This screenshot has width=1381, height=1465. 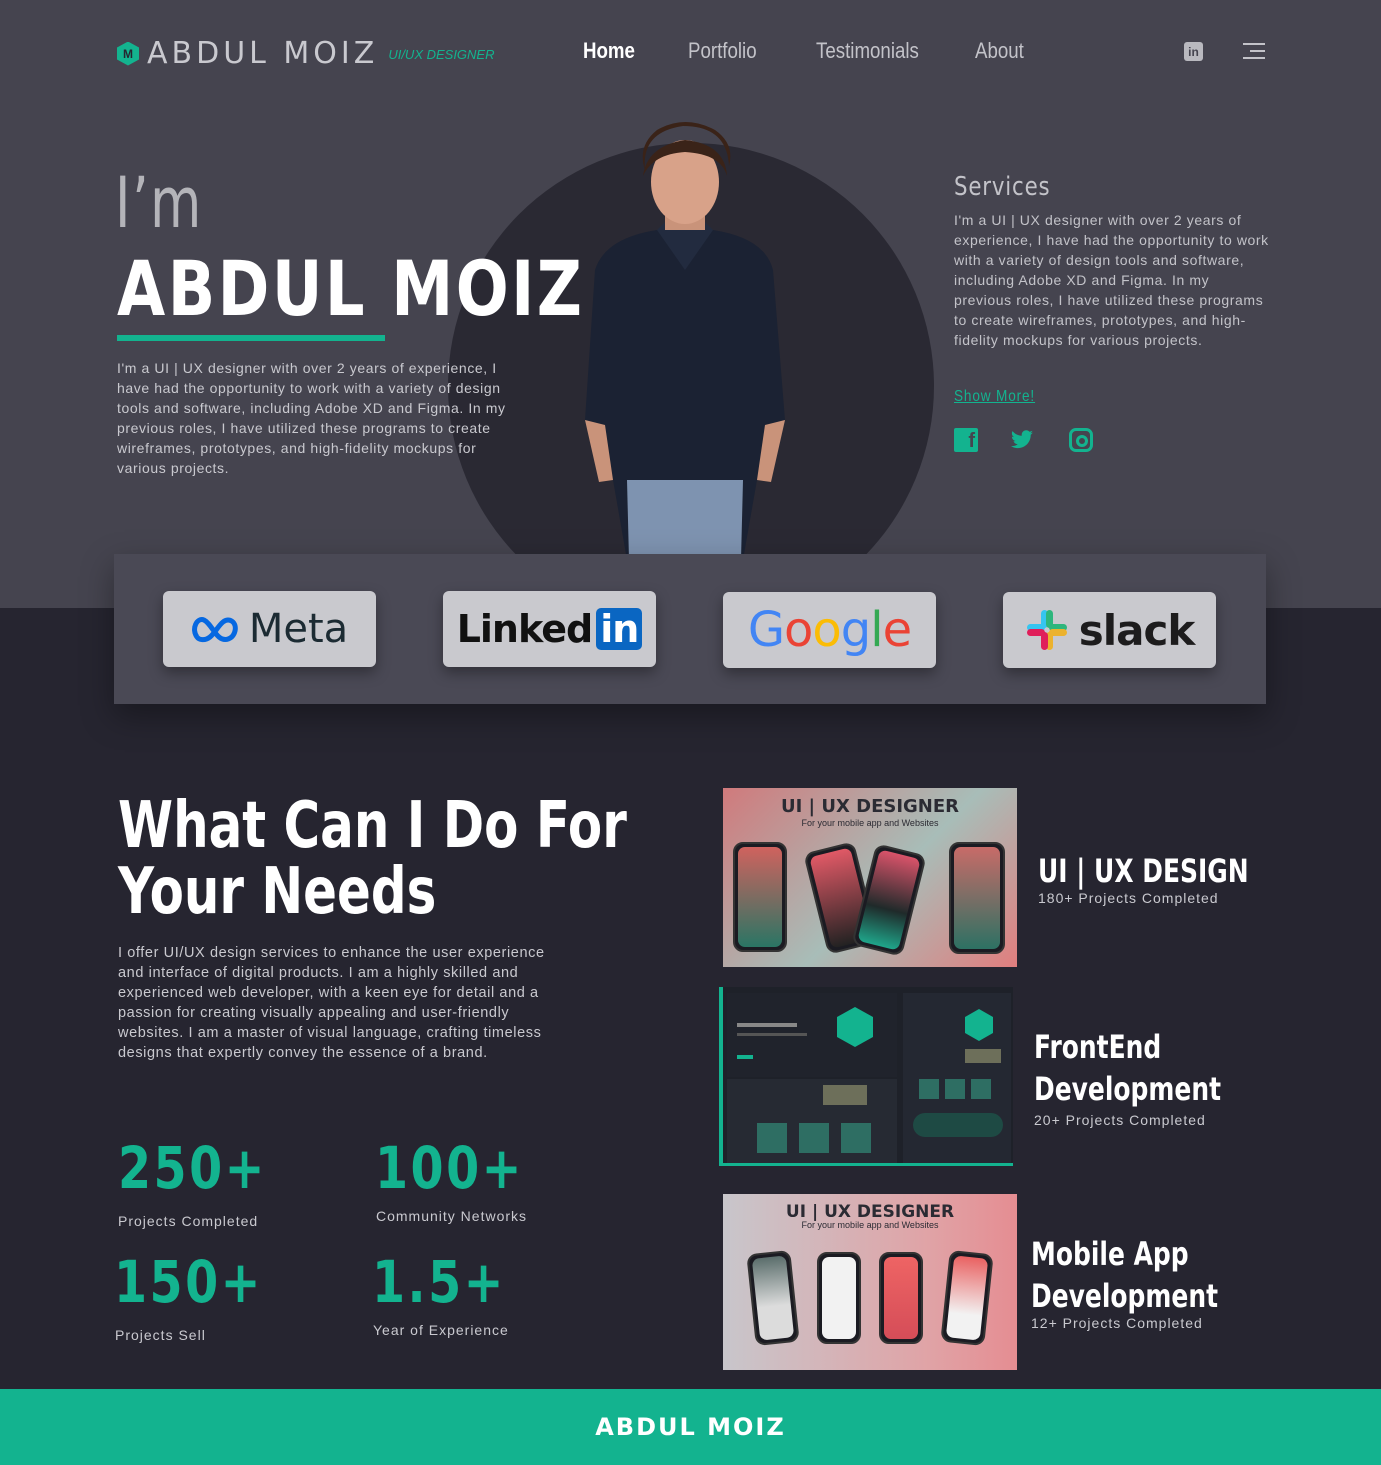 I want to click on footer-name: ABDUL MOIZ, so click(x=690, y=1427).